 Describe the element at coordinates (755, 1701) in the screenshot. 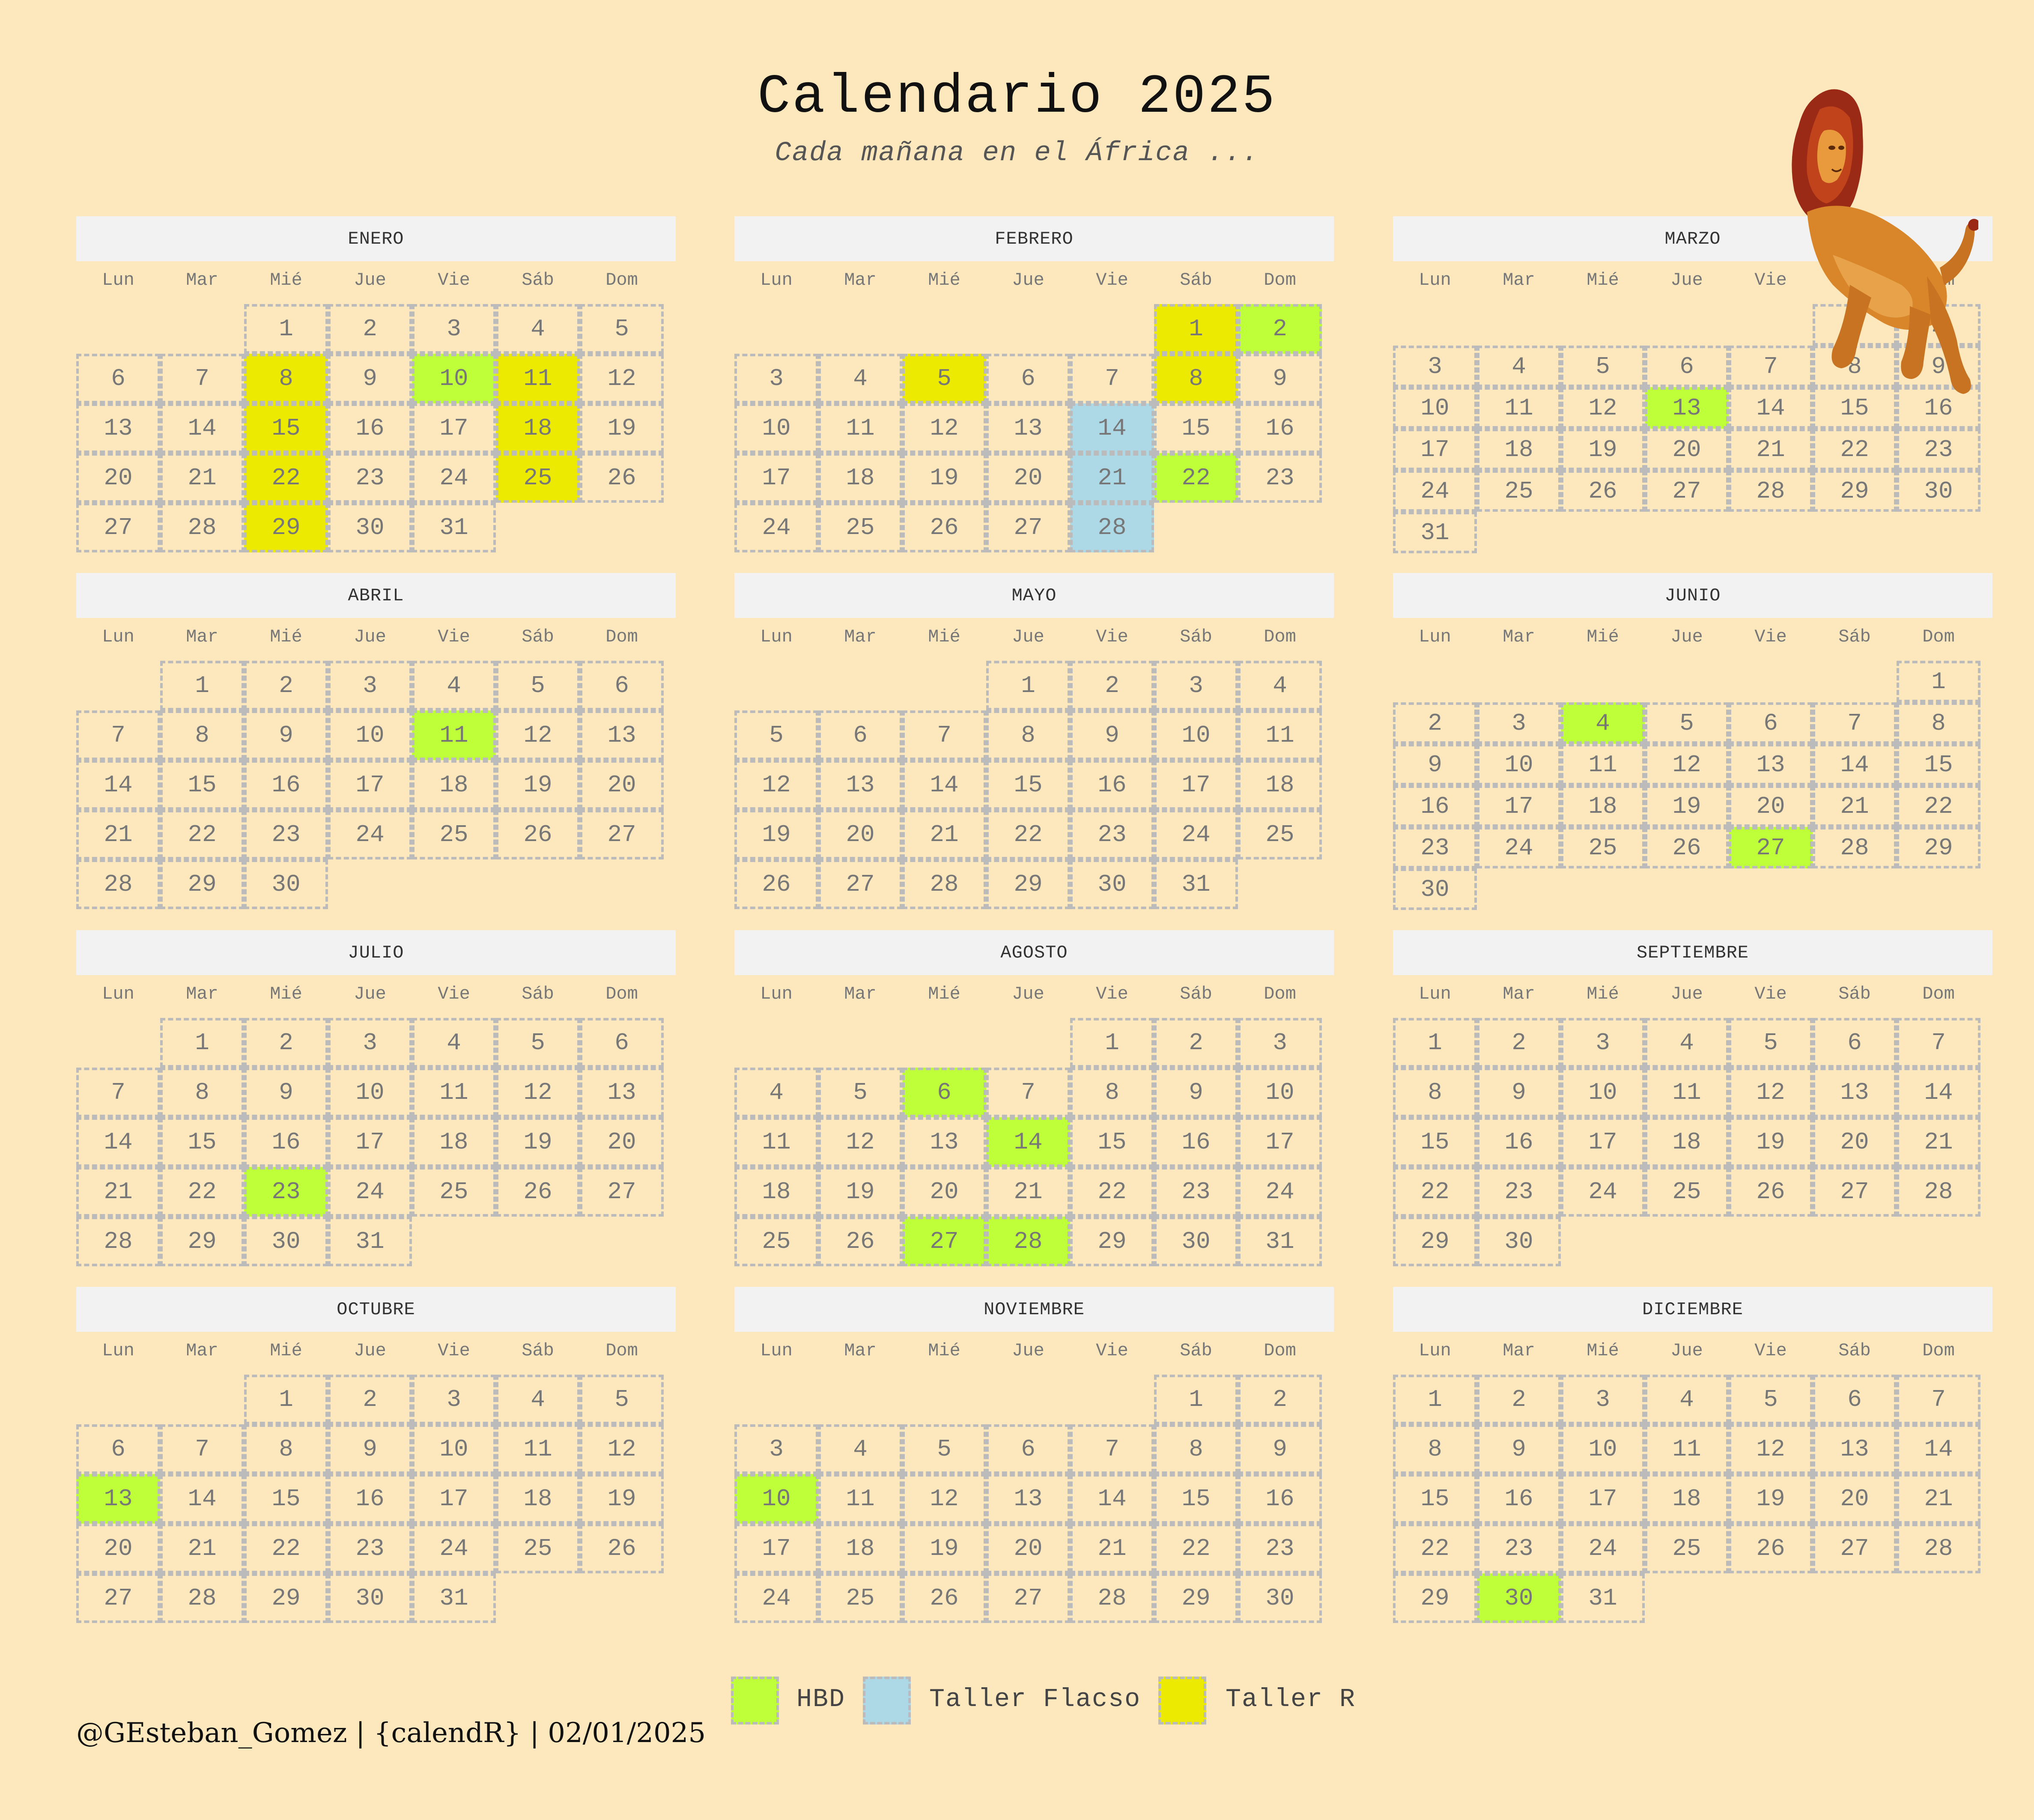

I see `legend-swatch-hbd` at that location.